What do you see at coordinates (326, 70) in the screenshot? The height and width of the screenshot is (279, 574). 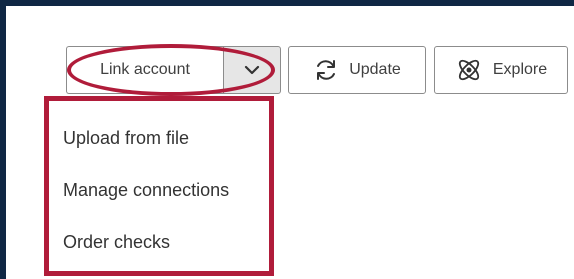 I see `refresh-icon` at bounding box center [326, 70].